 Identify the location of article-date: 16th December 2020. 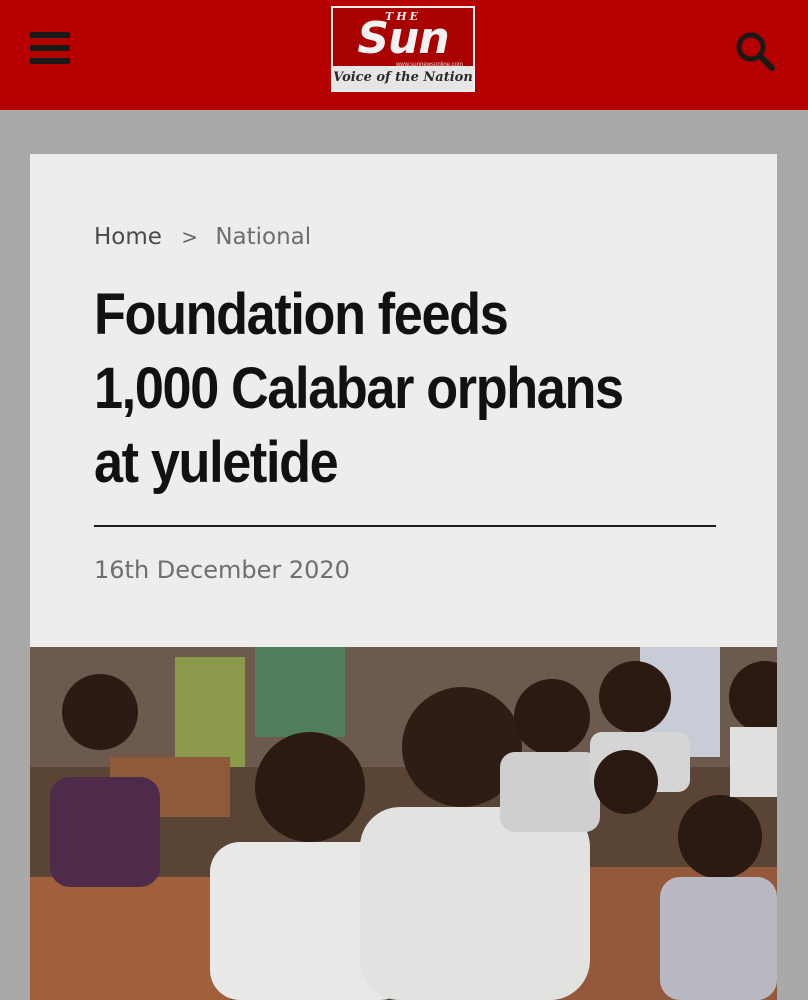
(222, 570).